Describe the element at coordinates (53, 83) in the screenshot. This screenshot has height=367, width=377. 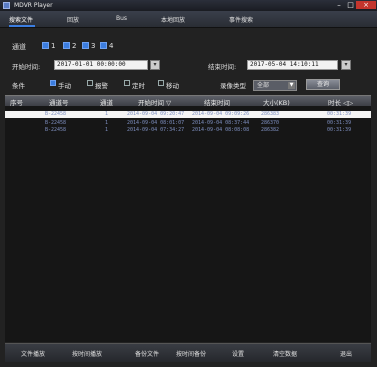
I see `filter-manual-radio` at that location.